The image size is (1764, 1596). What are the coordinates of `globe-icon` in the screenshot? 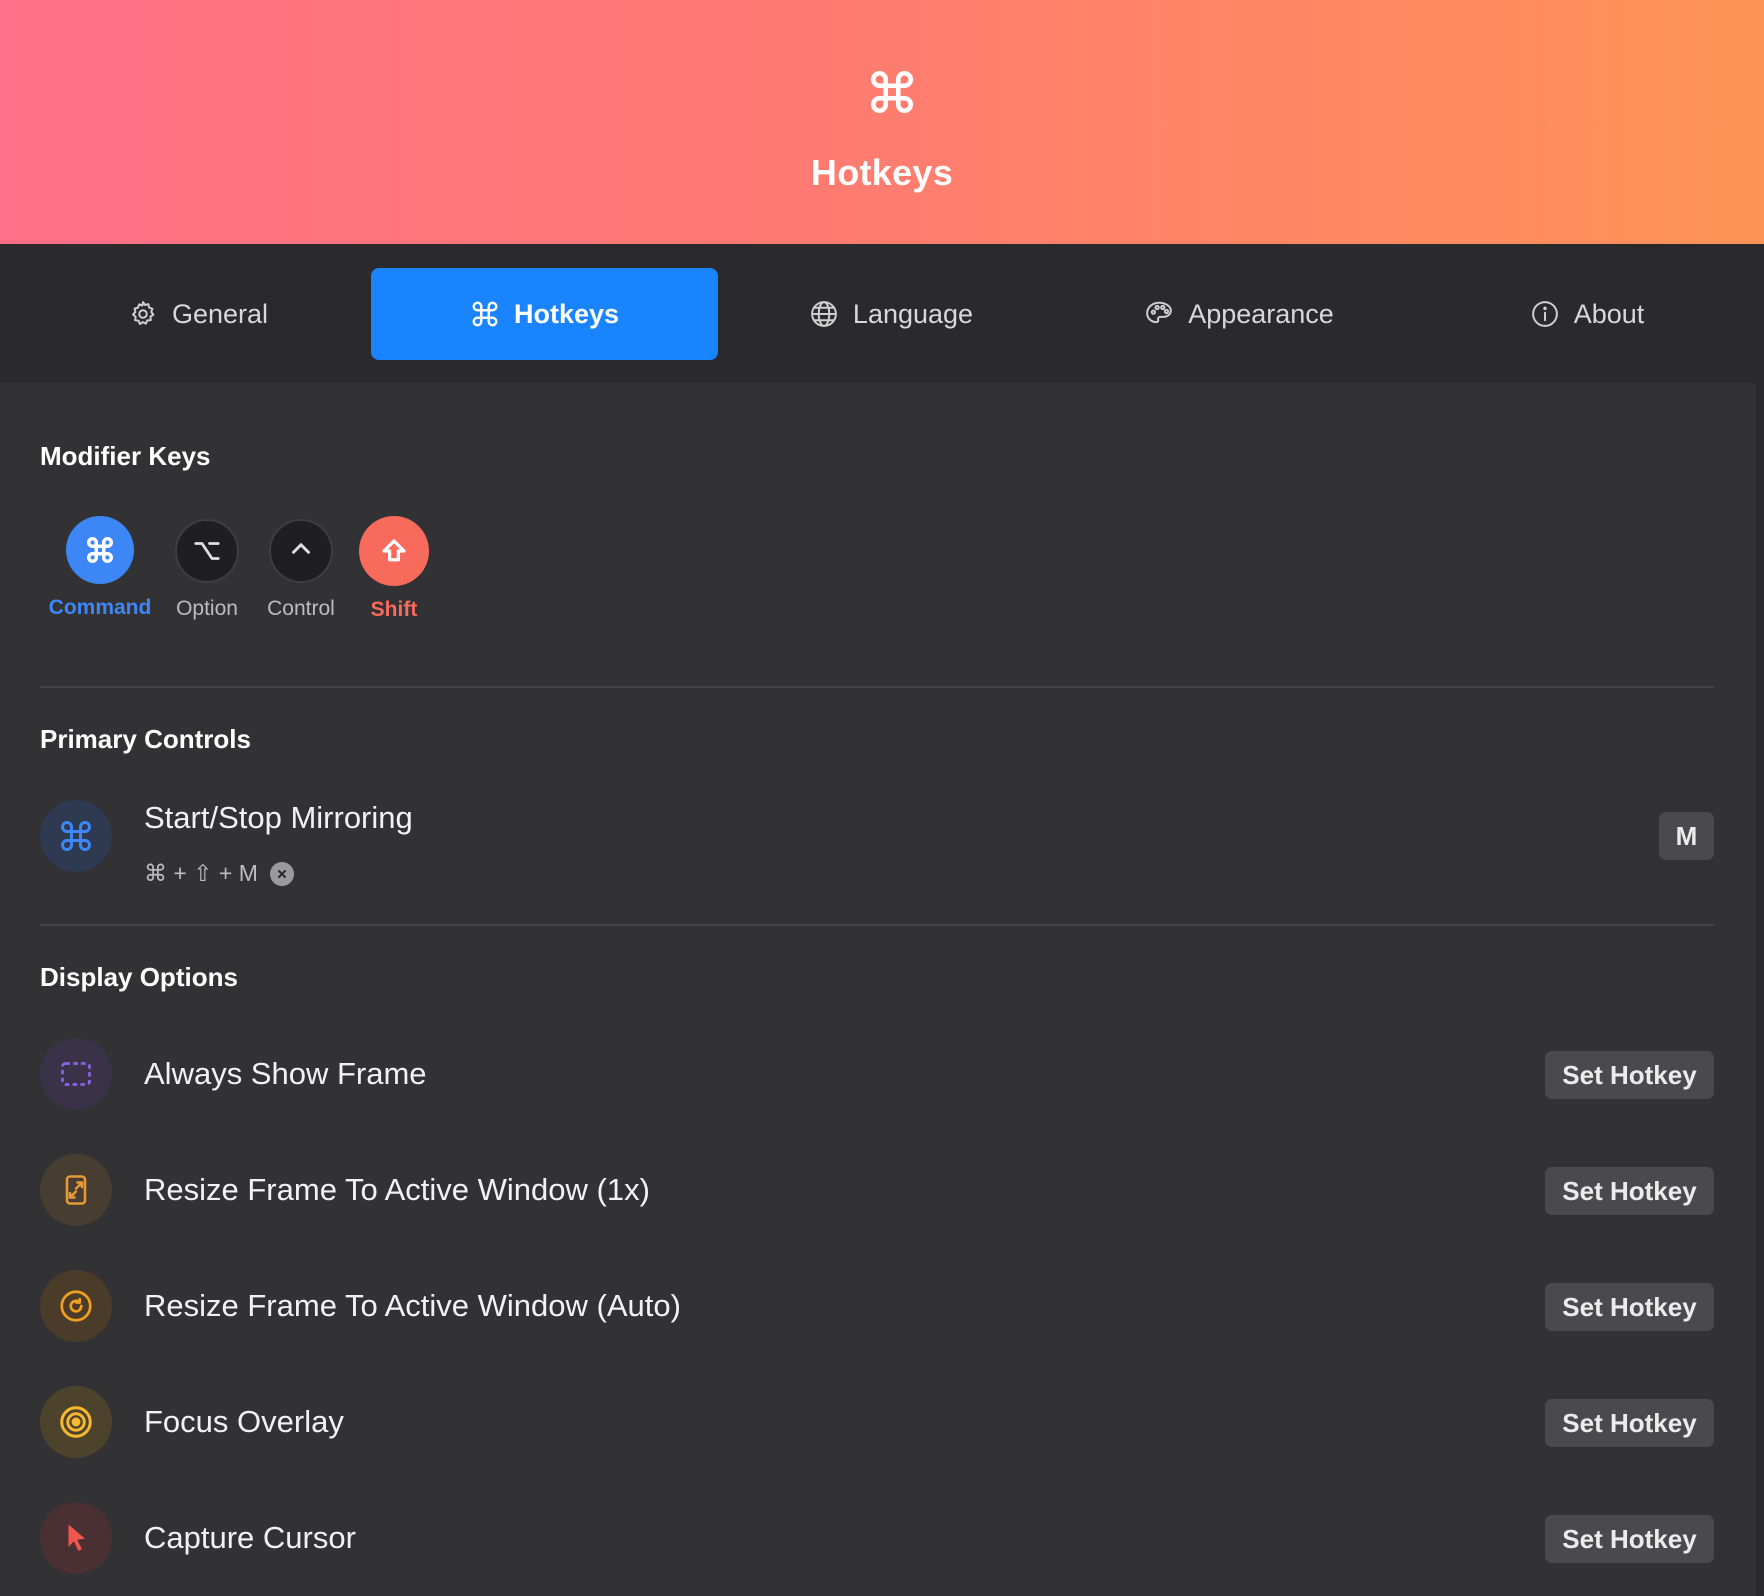 It's located at (824, 314).